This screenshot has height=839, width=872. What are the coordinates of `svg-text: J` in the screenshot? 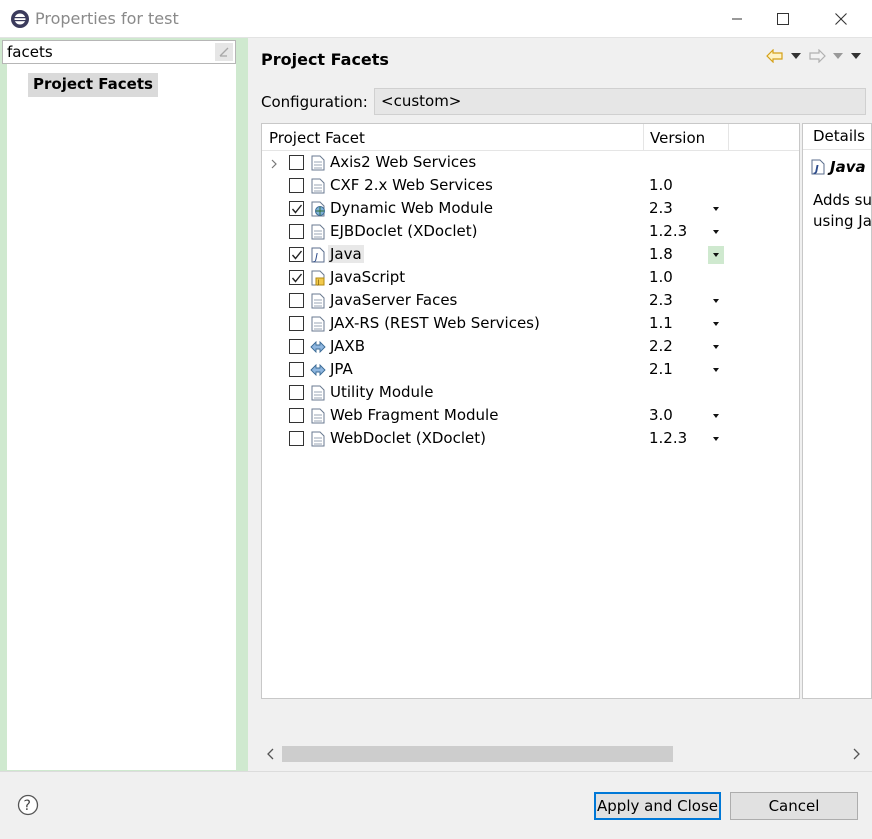 It's located at (318, 282).